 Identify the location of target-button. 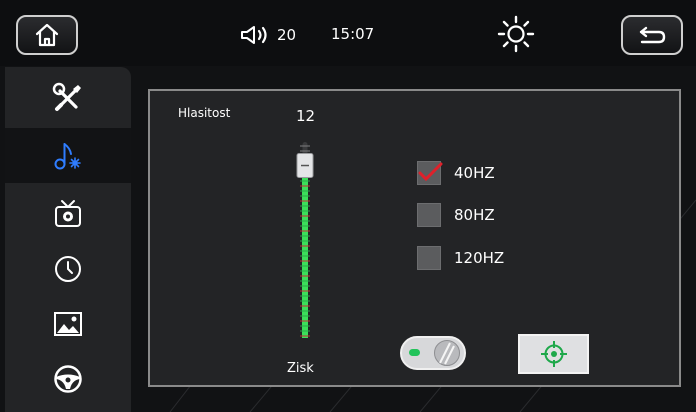
(553, 354).